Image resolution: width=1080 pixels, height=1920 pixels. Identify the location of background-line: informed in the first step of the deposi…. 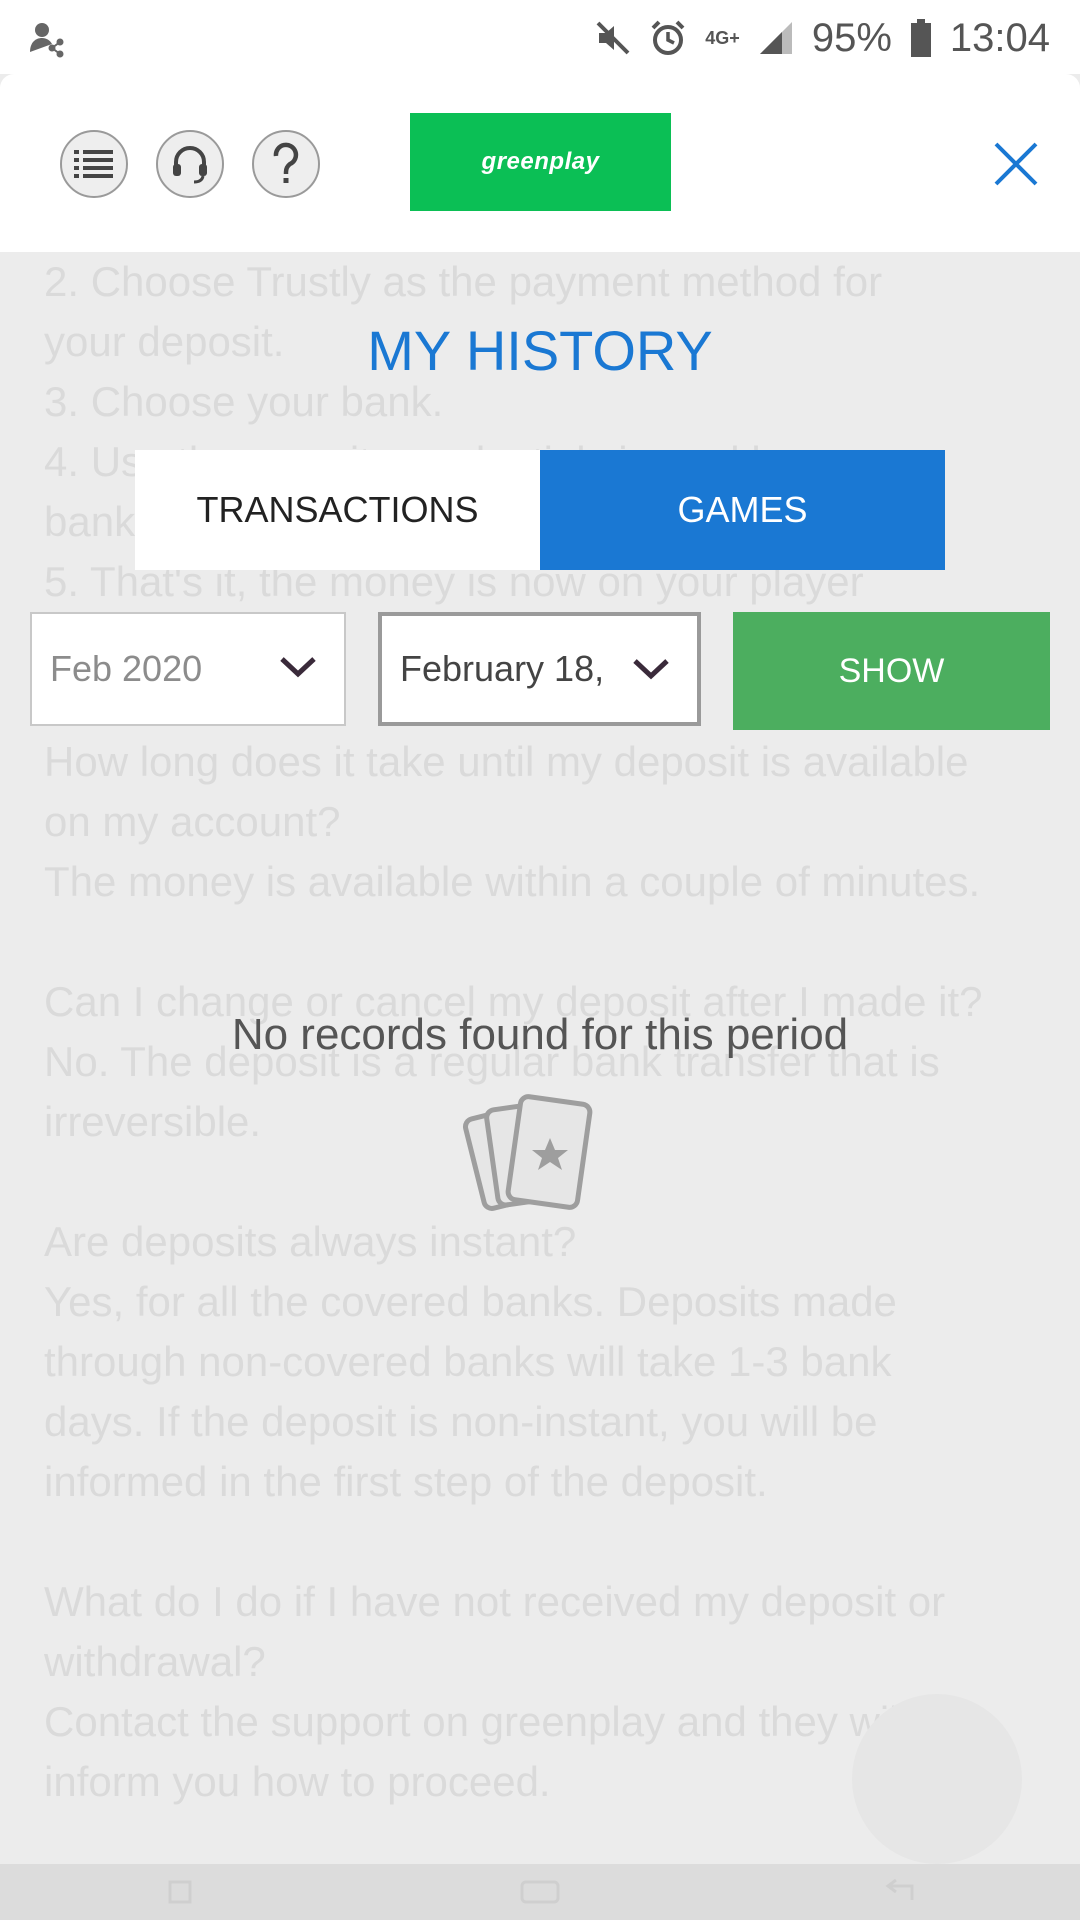
(406, 1481).